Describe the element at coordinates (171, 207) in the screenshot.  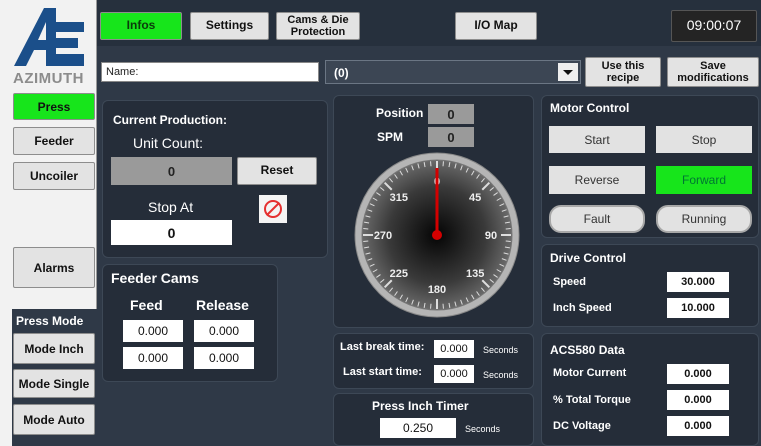
I see `stop-at-label: Stop At` at that location.